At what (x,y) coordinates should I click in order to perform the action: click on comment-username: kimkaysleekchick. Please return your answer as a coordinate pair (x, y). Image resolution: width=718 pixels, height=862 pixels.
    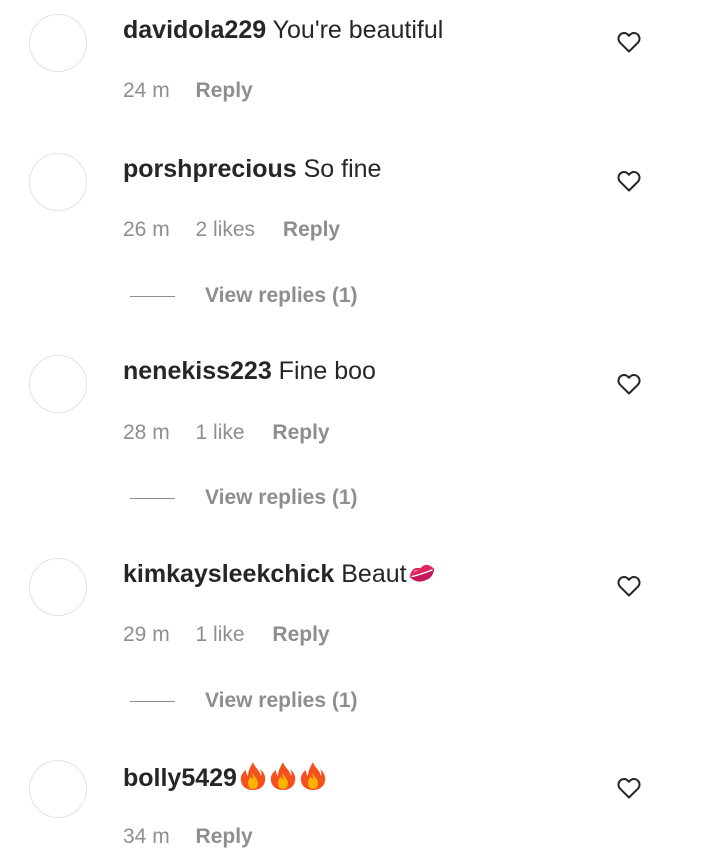
    Looking at the image, I should click on (228, 574).